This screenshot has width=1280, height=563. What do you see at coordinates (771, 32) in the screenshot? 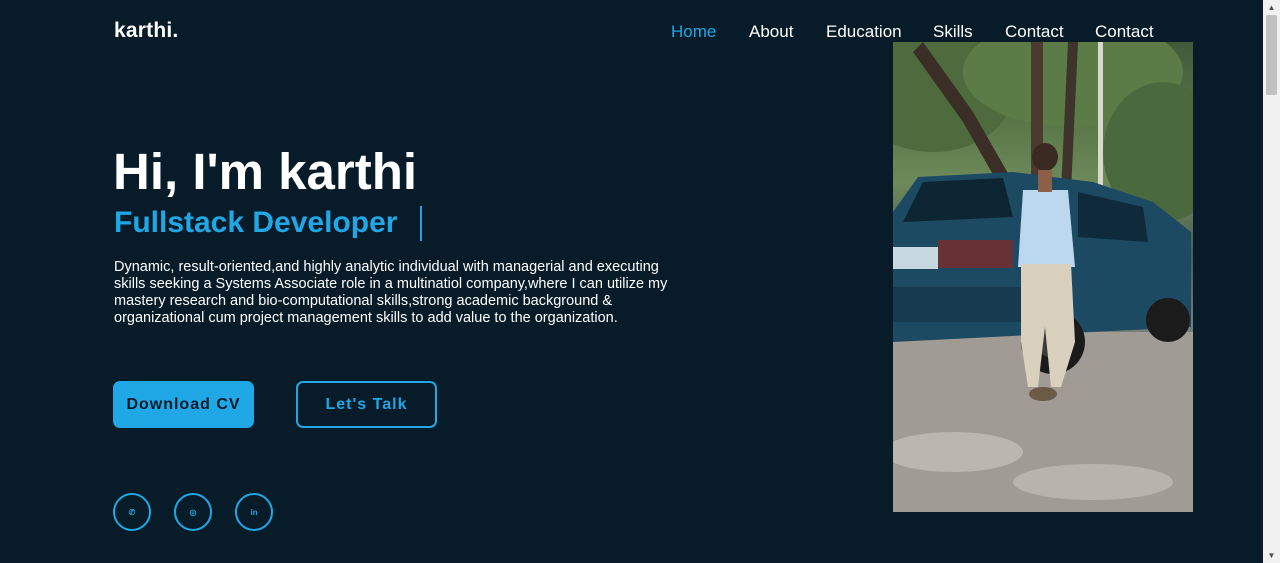
I see `nav-about: About` at bounding box center [771, 32].